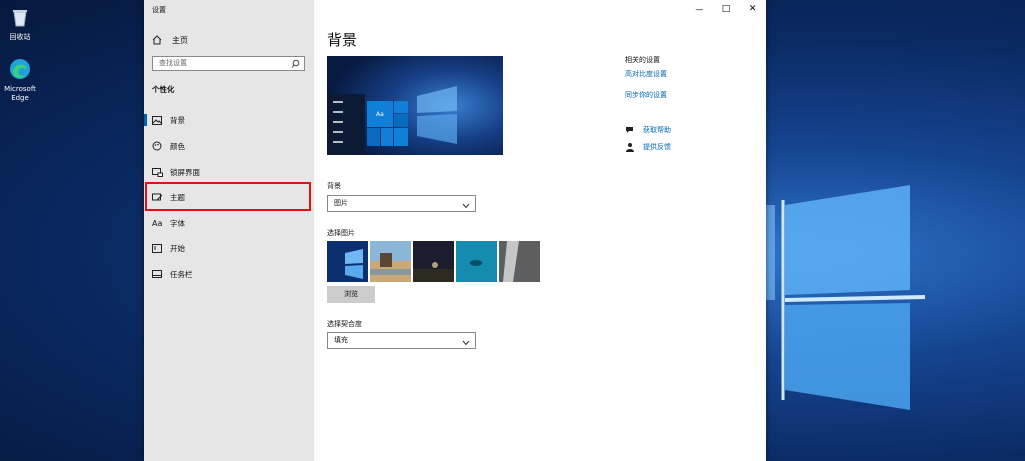 Image resolution: width=1025 pixels, height=461 pixels. I want to click on nav-home-label: 主页, so click(180, 40).